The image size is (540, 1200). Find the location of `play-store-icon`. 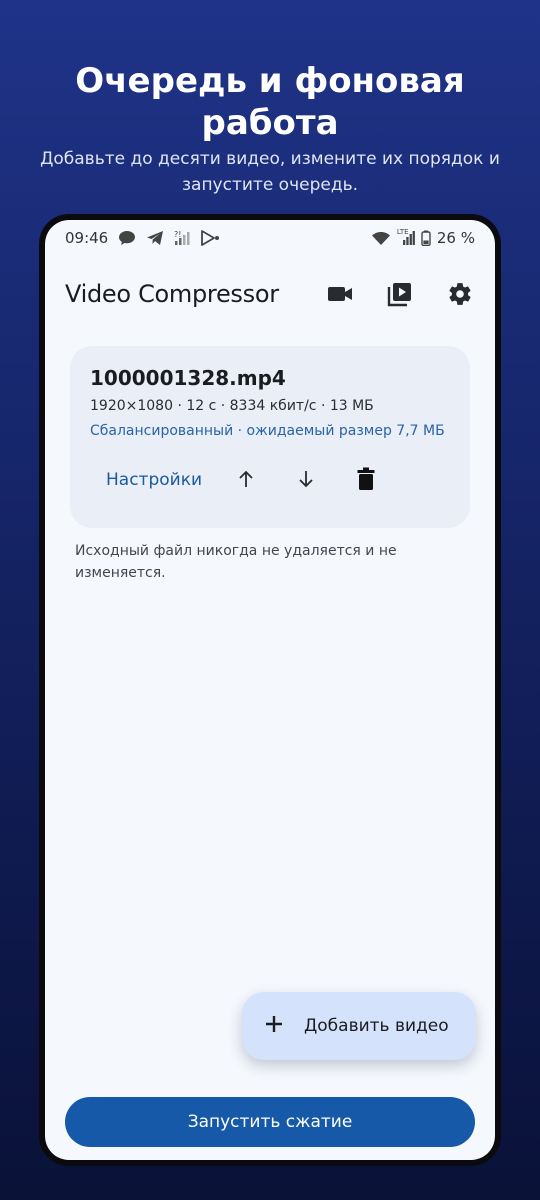

play-store-icon is located at coordinates (210, 238).